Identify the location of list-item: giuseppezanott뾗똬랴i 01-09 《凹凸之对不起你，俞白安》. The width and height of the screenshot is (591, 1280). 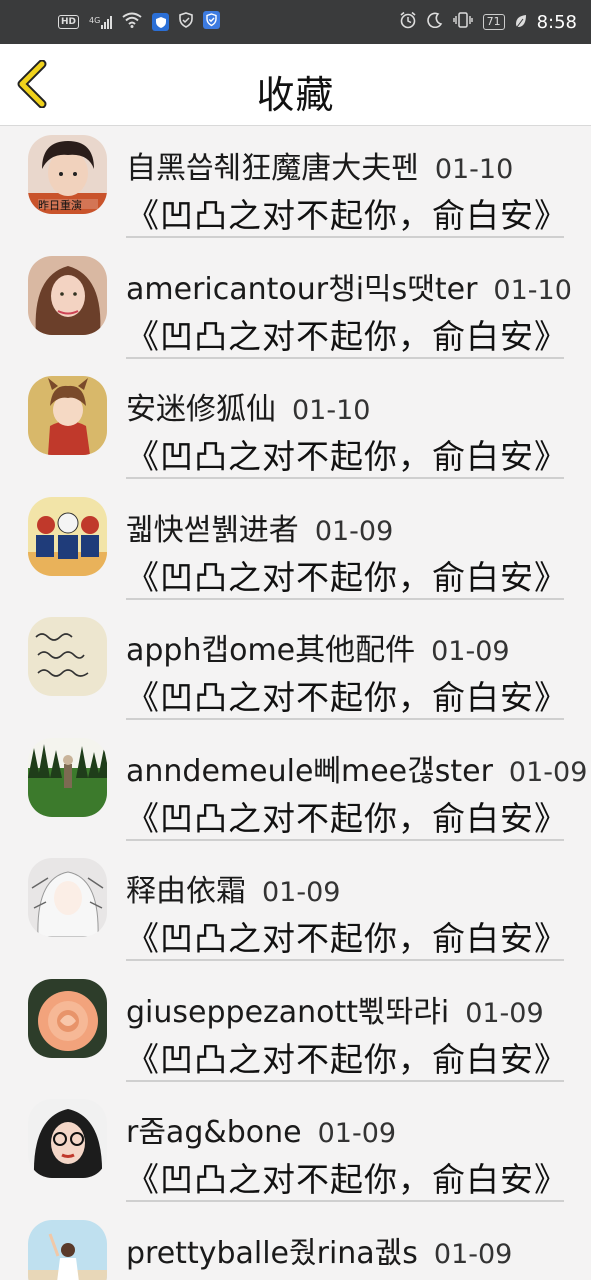
(295, 1031).